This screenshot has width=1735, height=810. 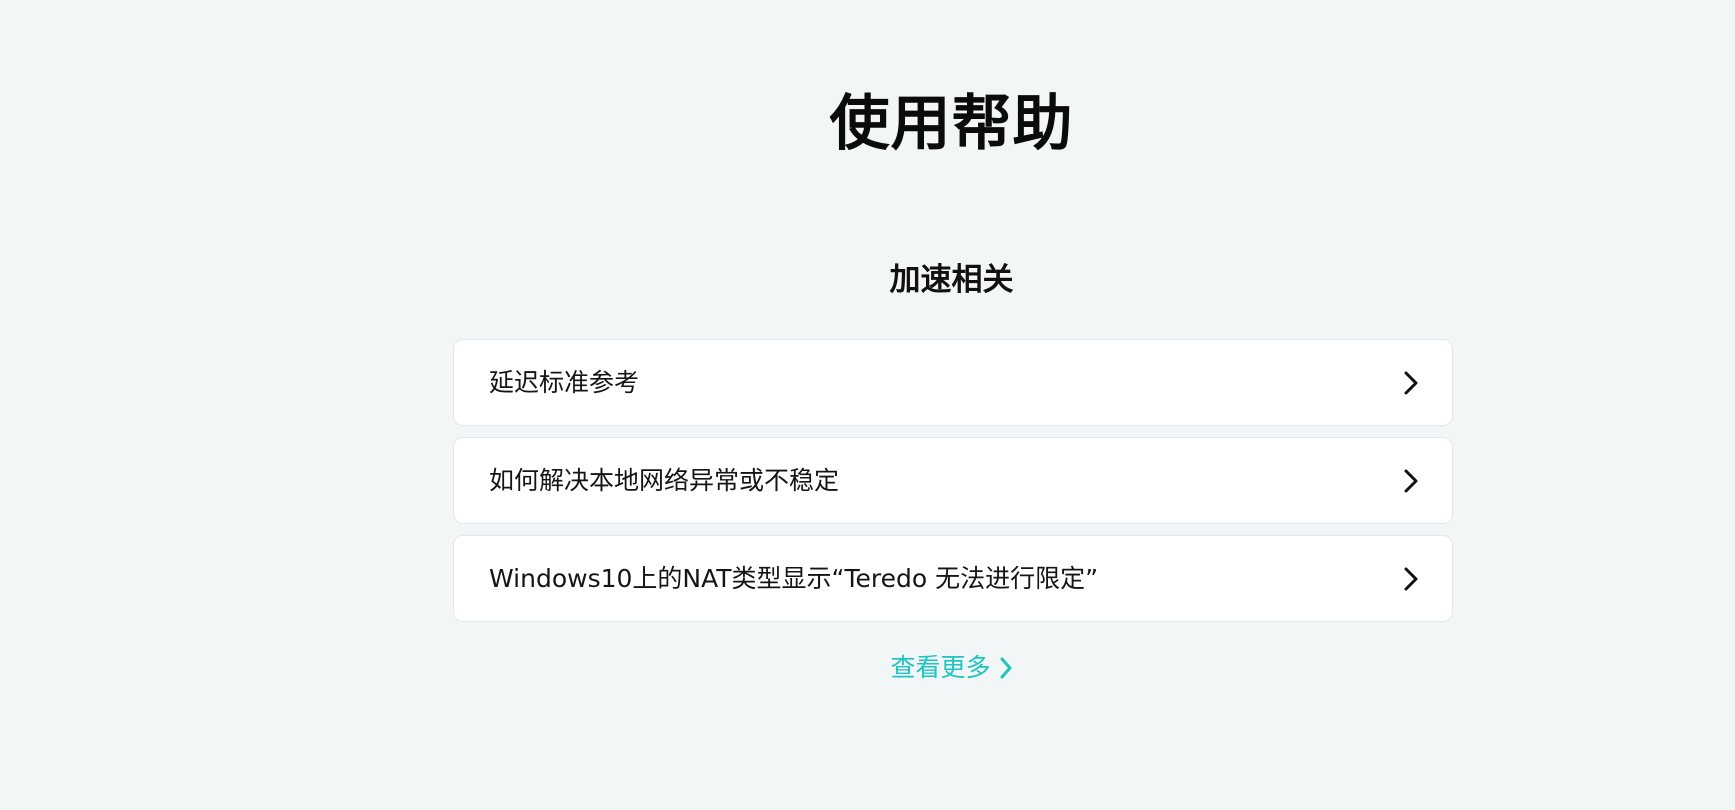 What do you see at coordinates (951, 124) in the screenshot?
I see `page-title: 使用帮助` at bounding box center [951, 124].